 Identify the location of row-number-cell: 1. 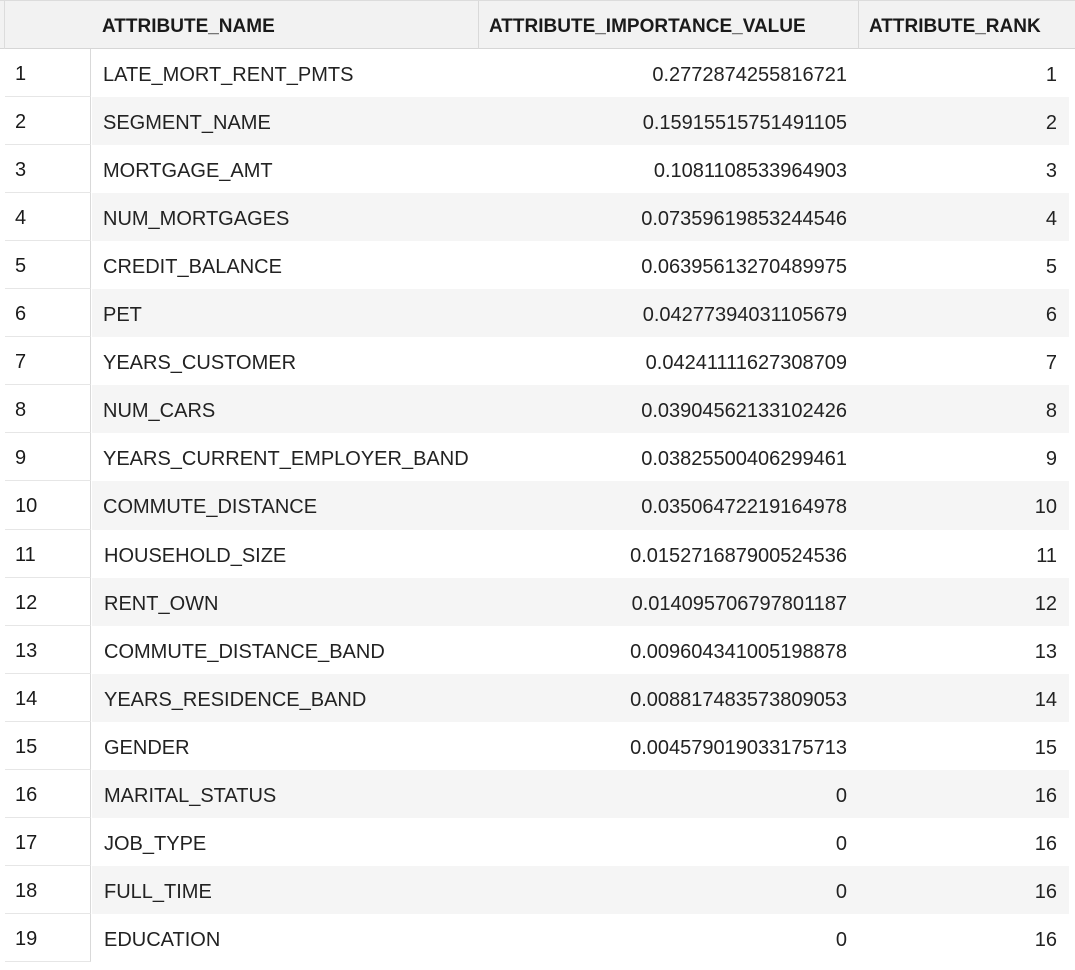
(48, 73).